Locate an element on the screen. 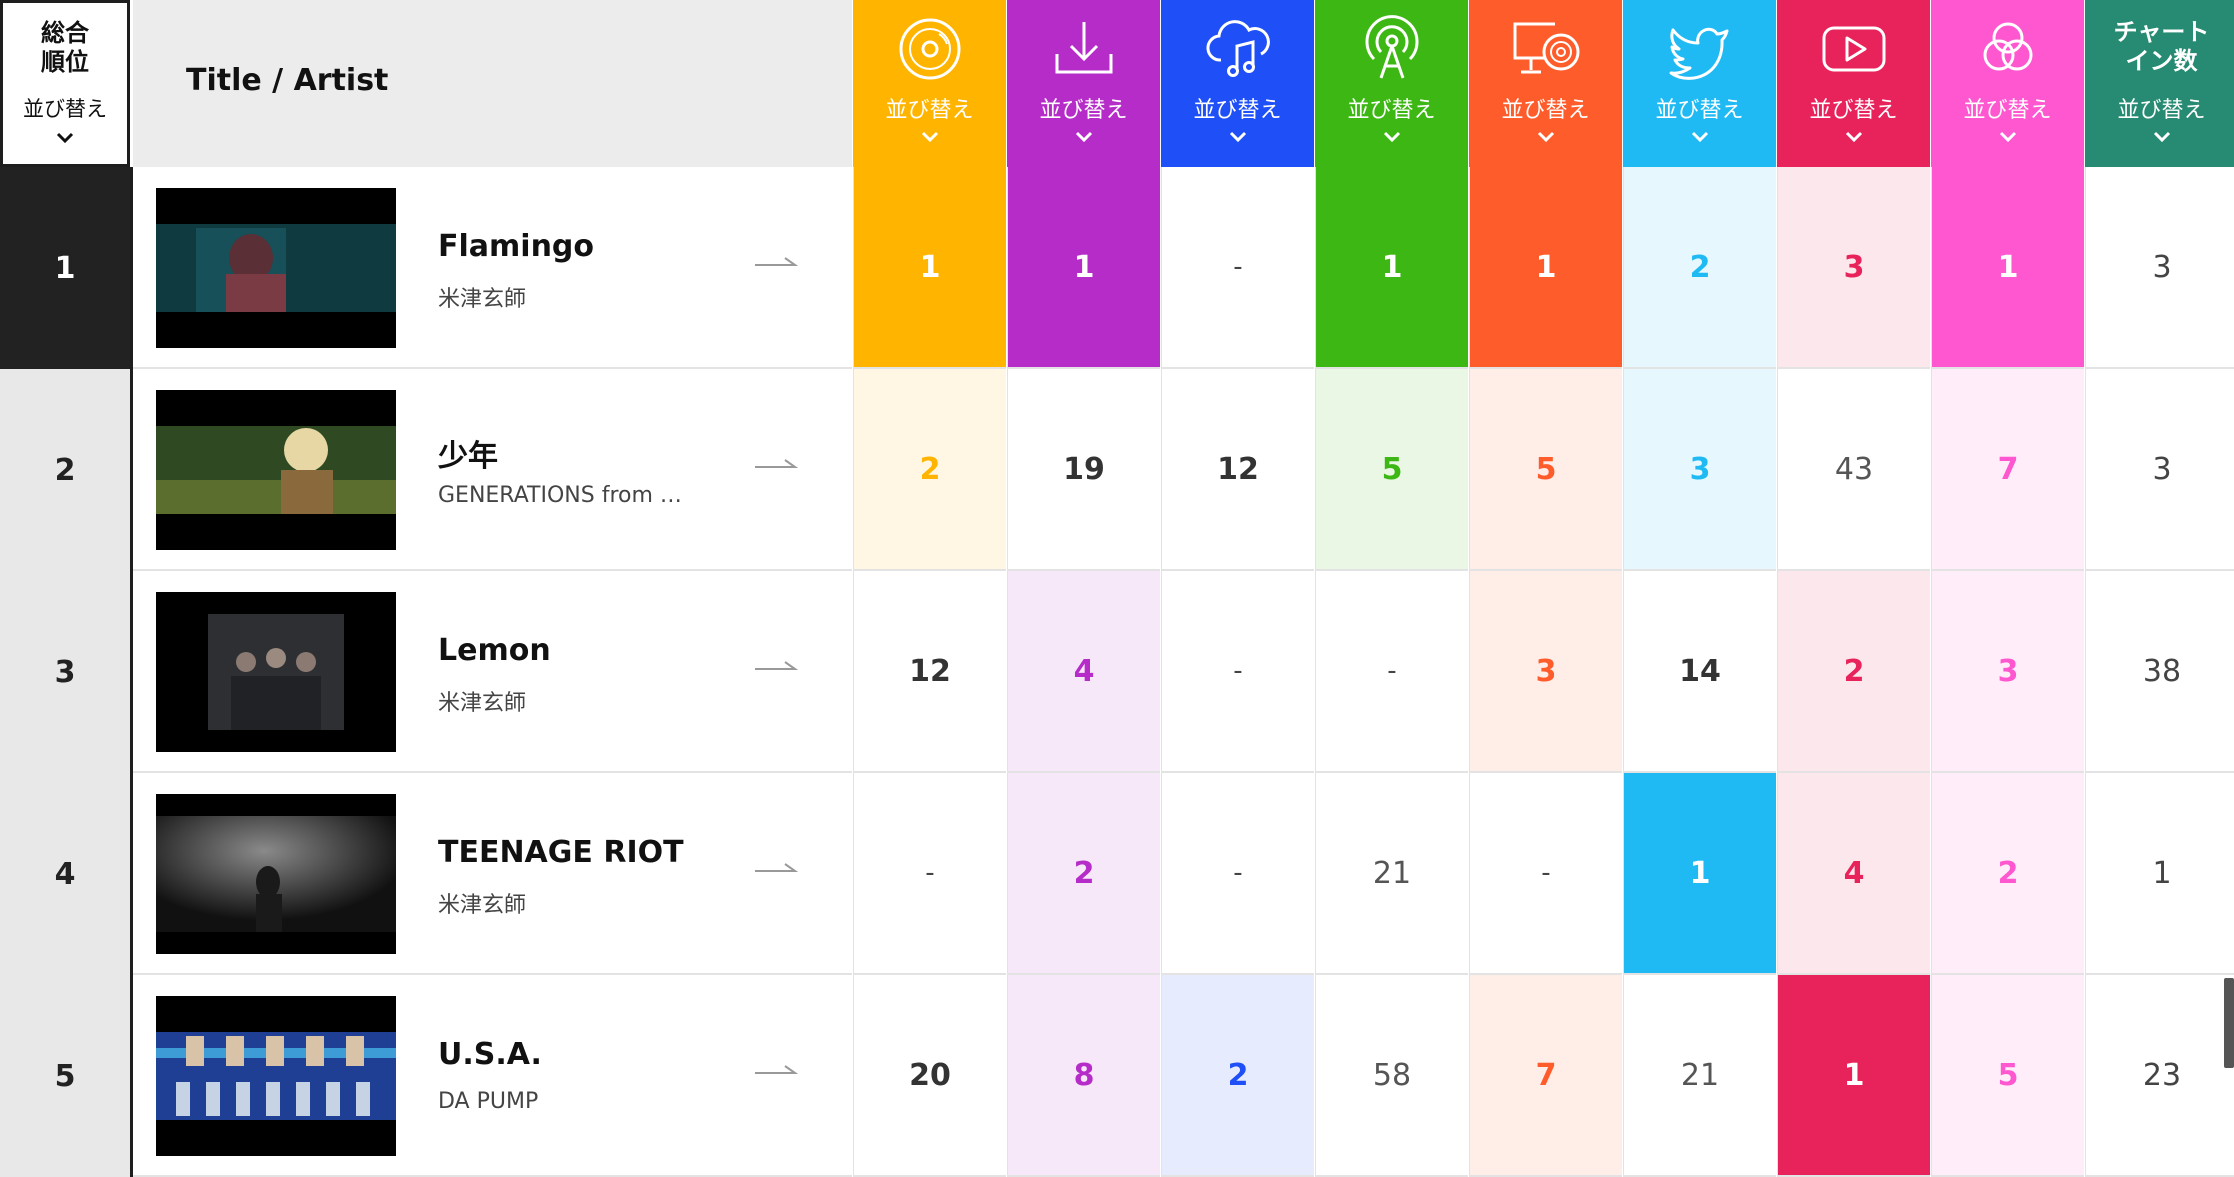 The image size is (2234, 1177). rank-cell-twitter: 1 is located at coordinates (1699, 874).